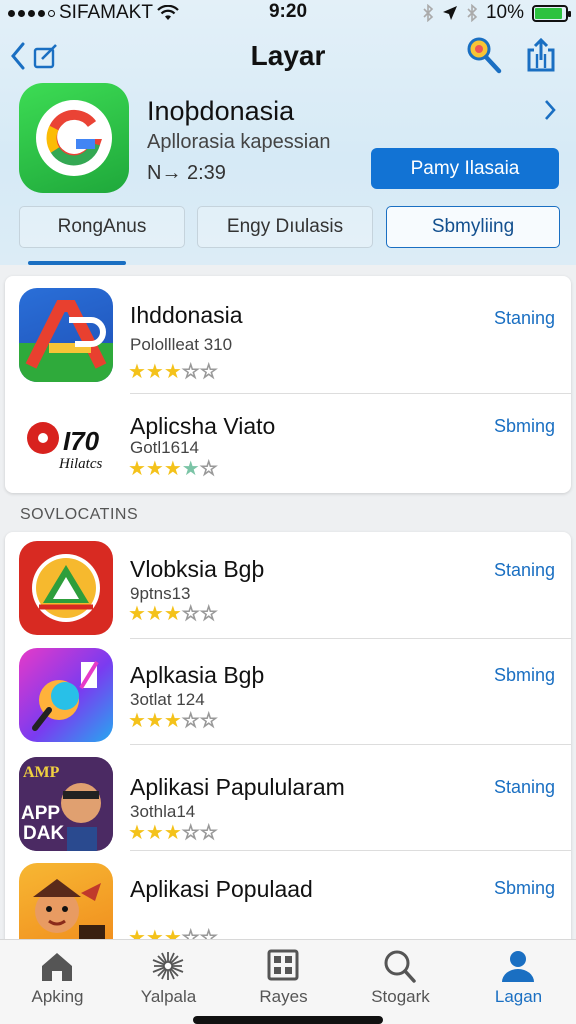 Image resolution: width=576 pixels, height=1024 pixels. I want to click on tab-yalpala: Yalpala, so click(168, 982).